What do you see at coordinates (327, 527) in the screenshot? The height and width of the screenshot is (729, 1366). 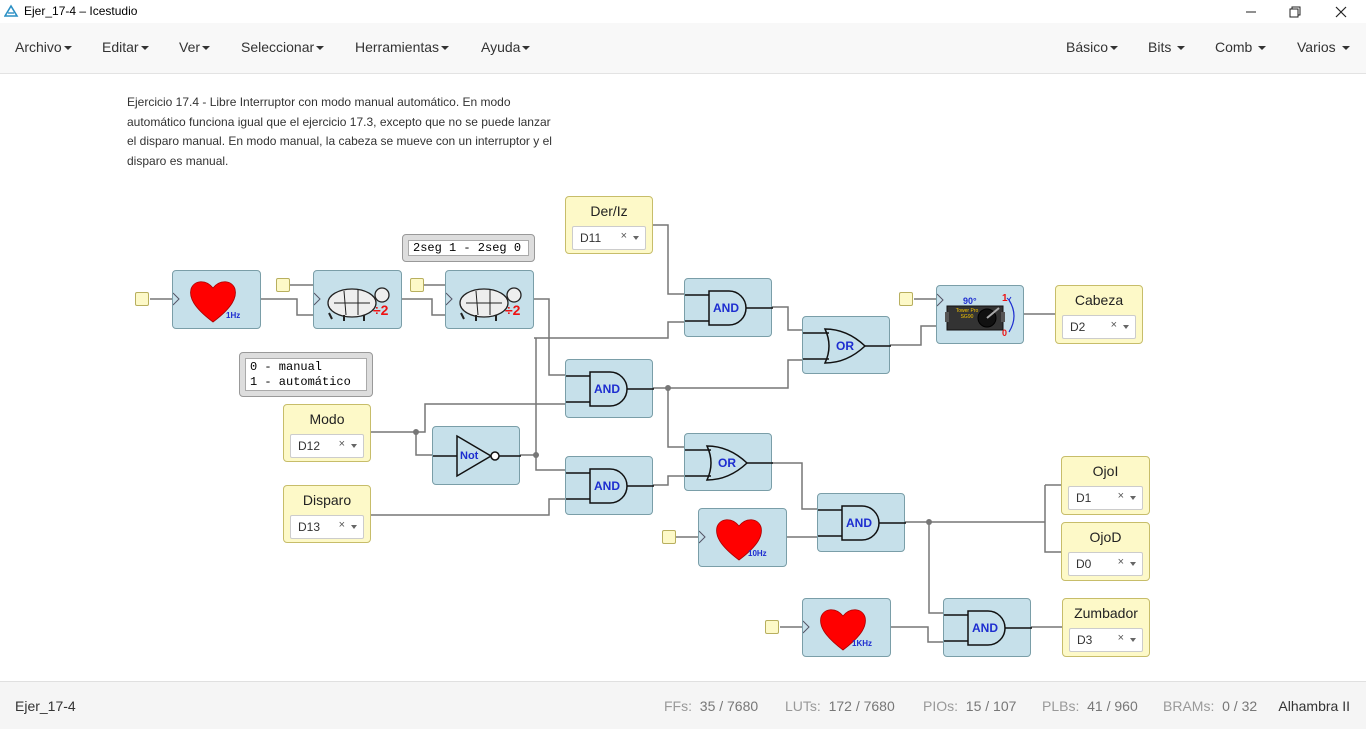 I see `pin-select: D13 ×` at bounding box center [327, 527].